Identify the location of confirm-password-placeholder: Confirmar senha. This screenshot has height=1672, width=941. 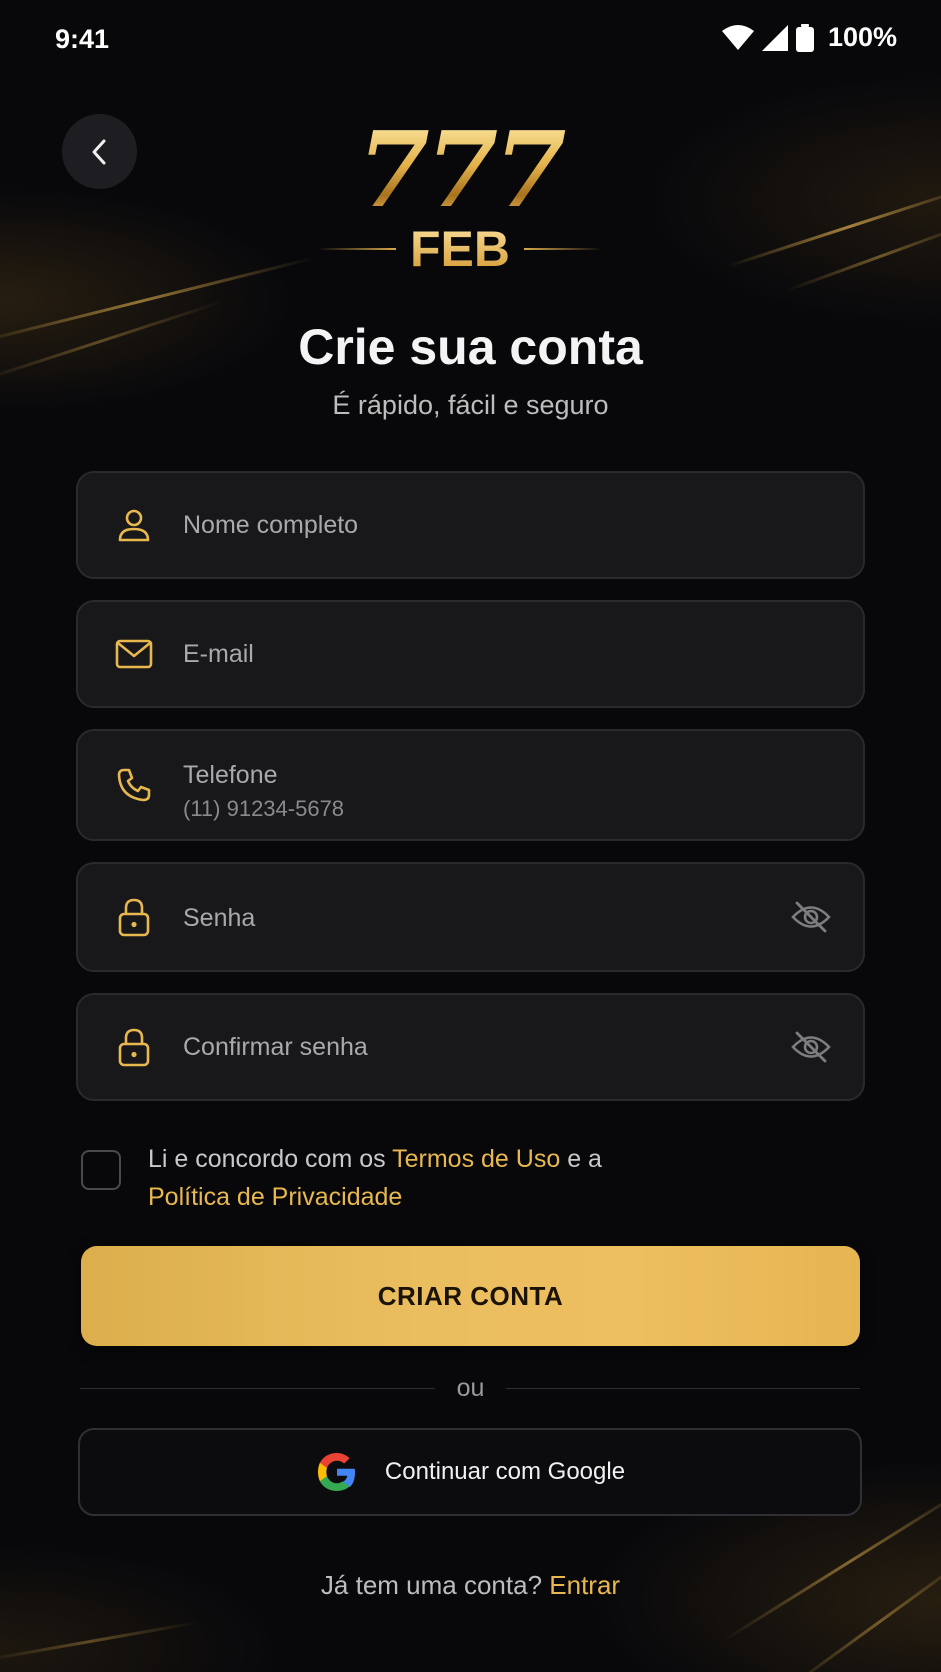
(275, 1047).